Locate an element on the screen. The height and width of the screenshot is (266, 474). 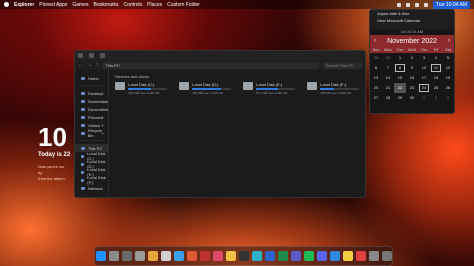
menu-games: Games is located at coordinates (80, 5).